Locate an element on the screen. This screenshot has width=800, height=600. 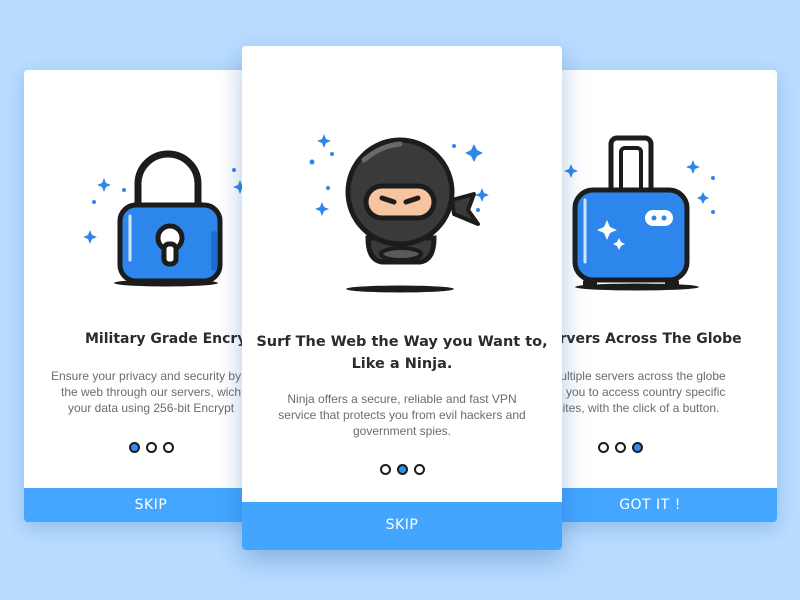
suitcase-icon is located at coordinates (639, 213).